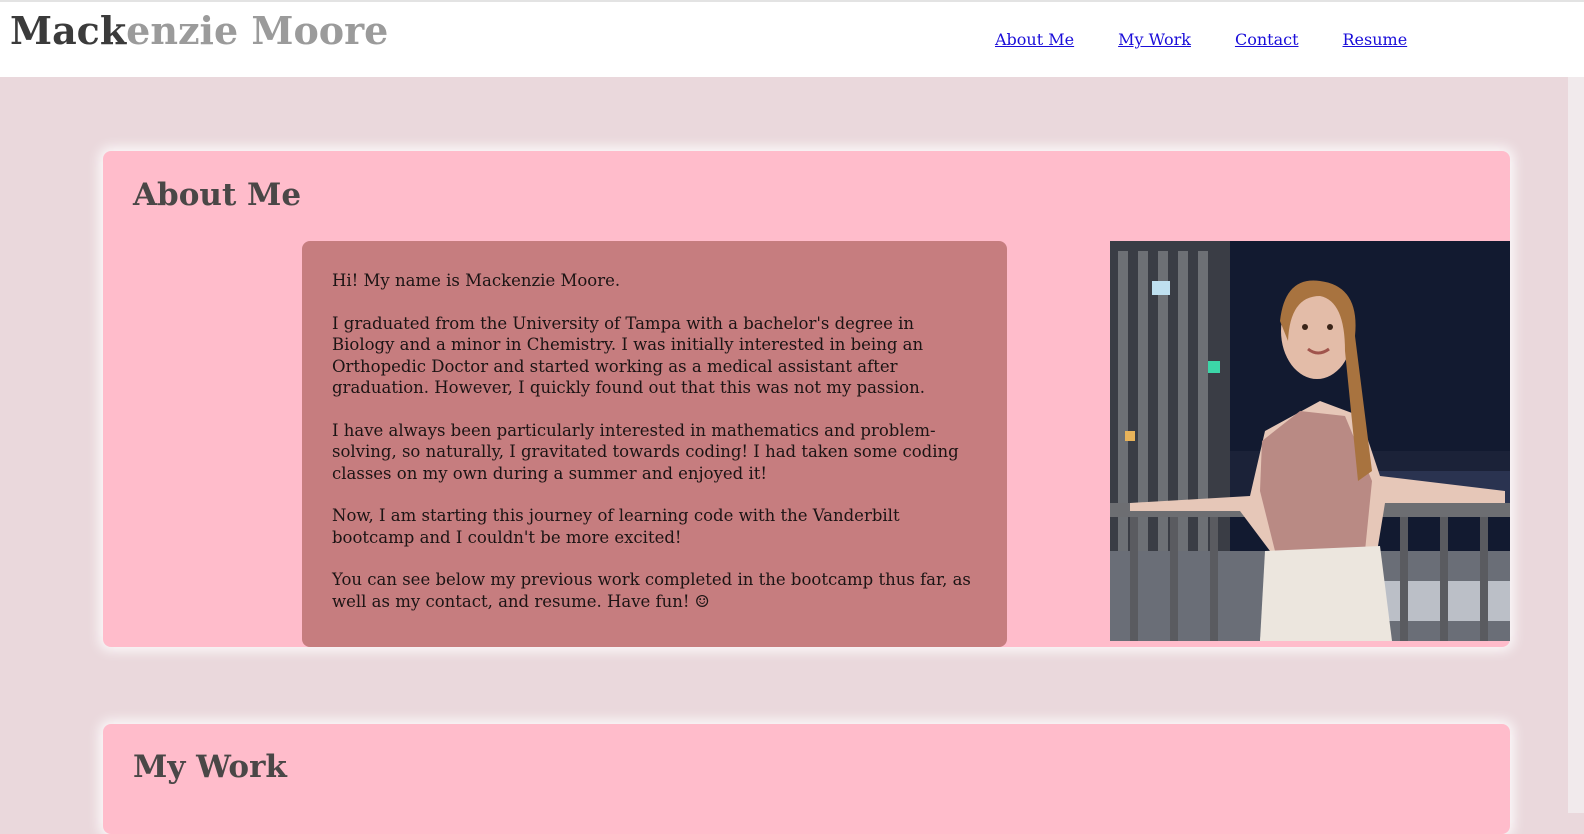  Describe the element at coordinates (217, 195) in the screenshot. I see `about-heading: About Me` at that location.